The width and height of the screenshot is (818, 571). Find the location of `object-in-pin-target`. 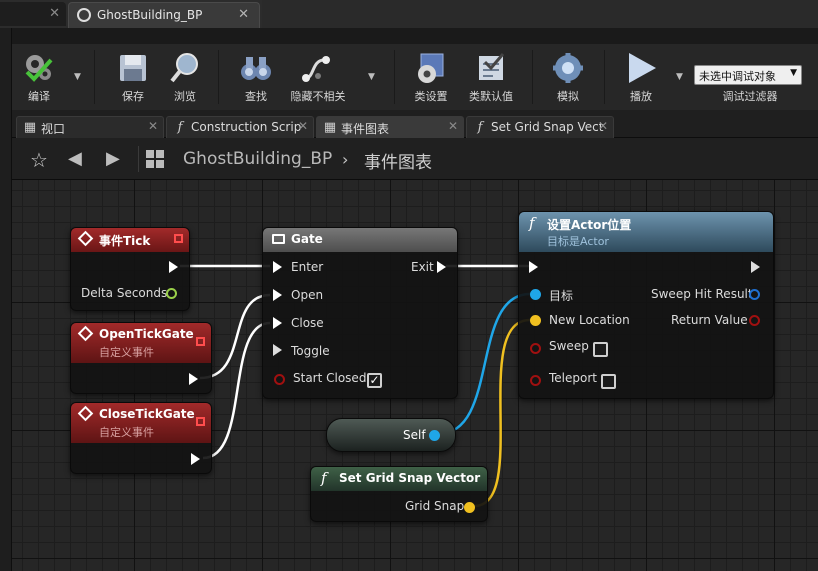

object-in-pin-target is located at coordinates (535, 294).